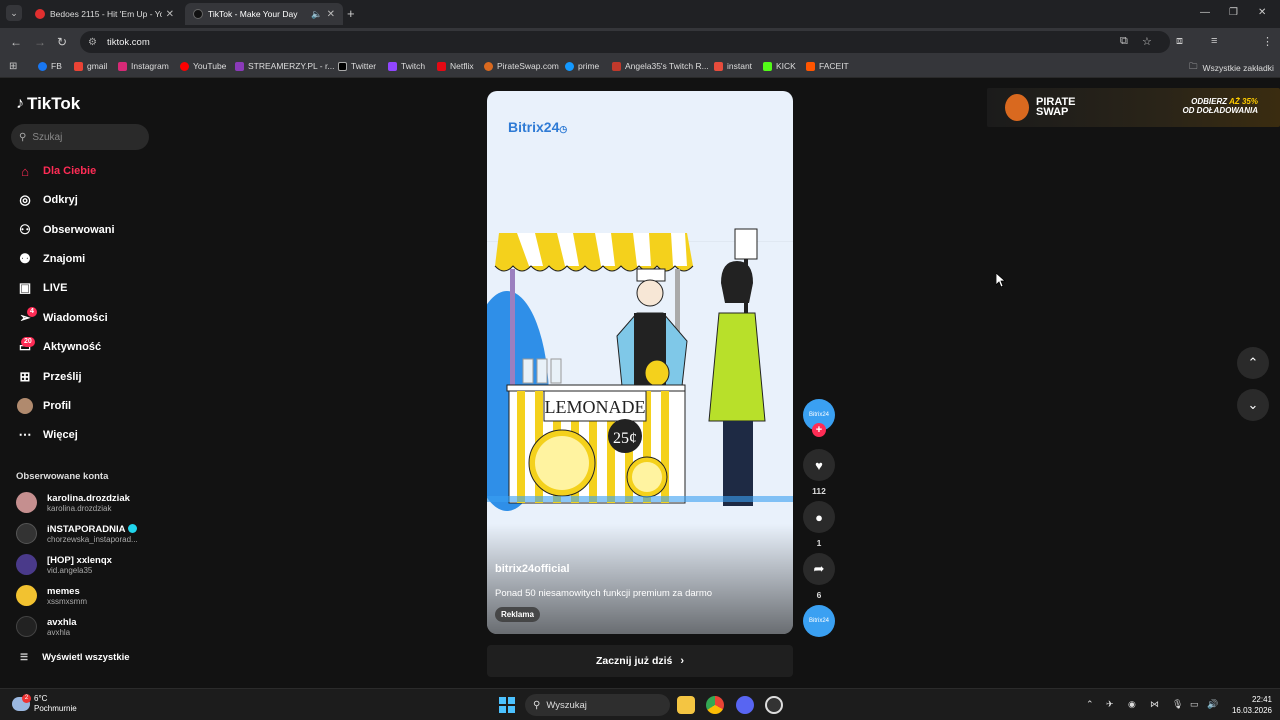 This screenshot has height=720, width=1280. I want to click on account-name: avxhla, so click(62, 622).